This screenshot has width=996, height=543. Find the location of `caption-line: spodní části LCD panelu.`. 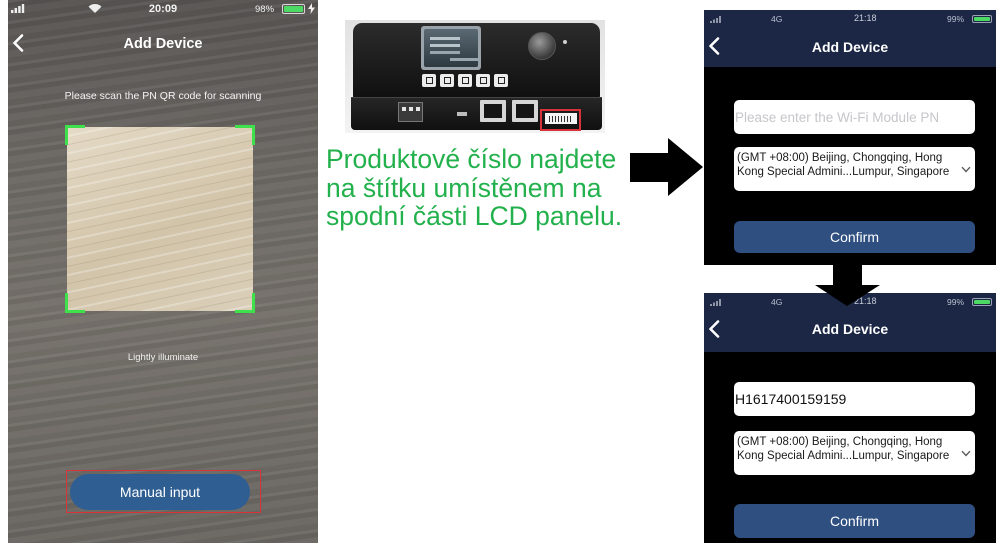

caption-line: spodní části LCD panelu. is located at coordinates (474, 216).